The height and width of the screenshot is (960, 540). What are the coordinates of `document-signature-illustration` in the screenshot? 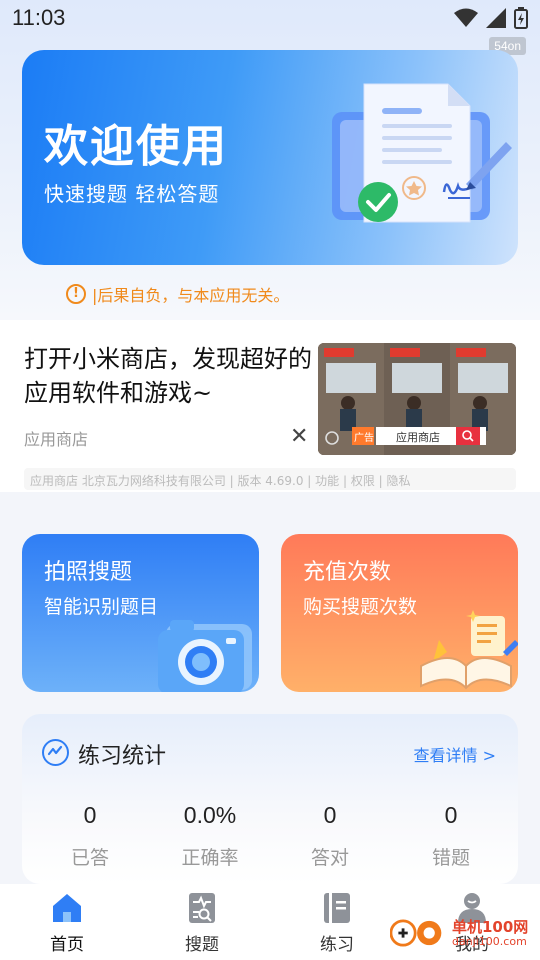 It's located at (422, 153).